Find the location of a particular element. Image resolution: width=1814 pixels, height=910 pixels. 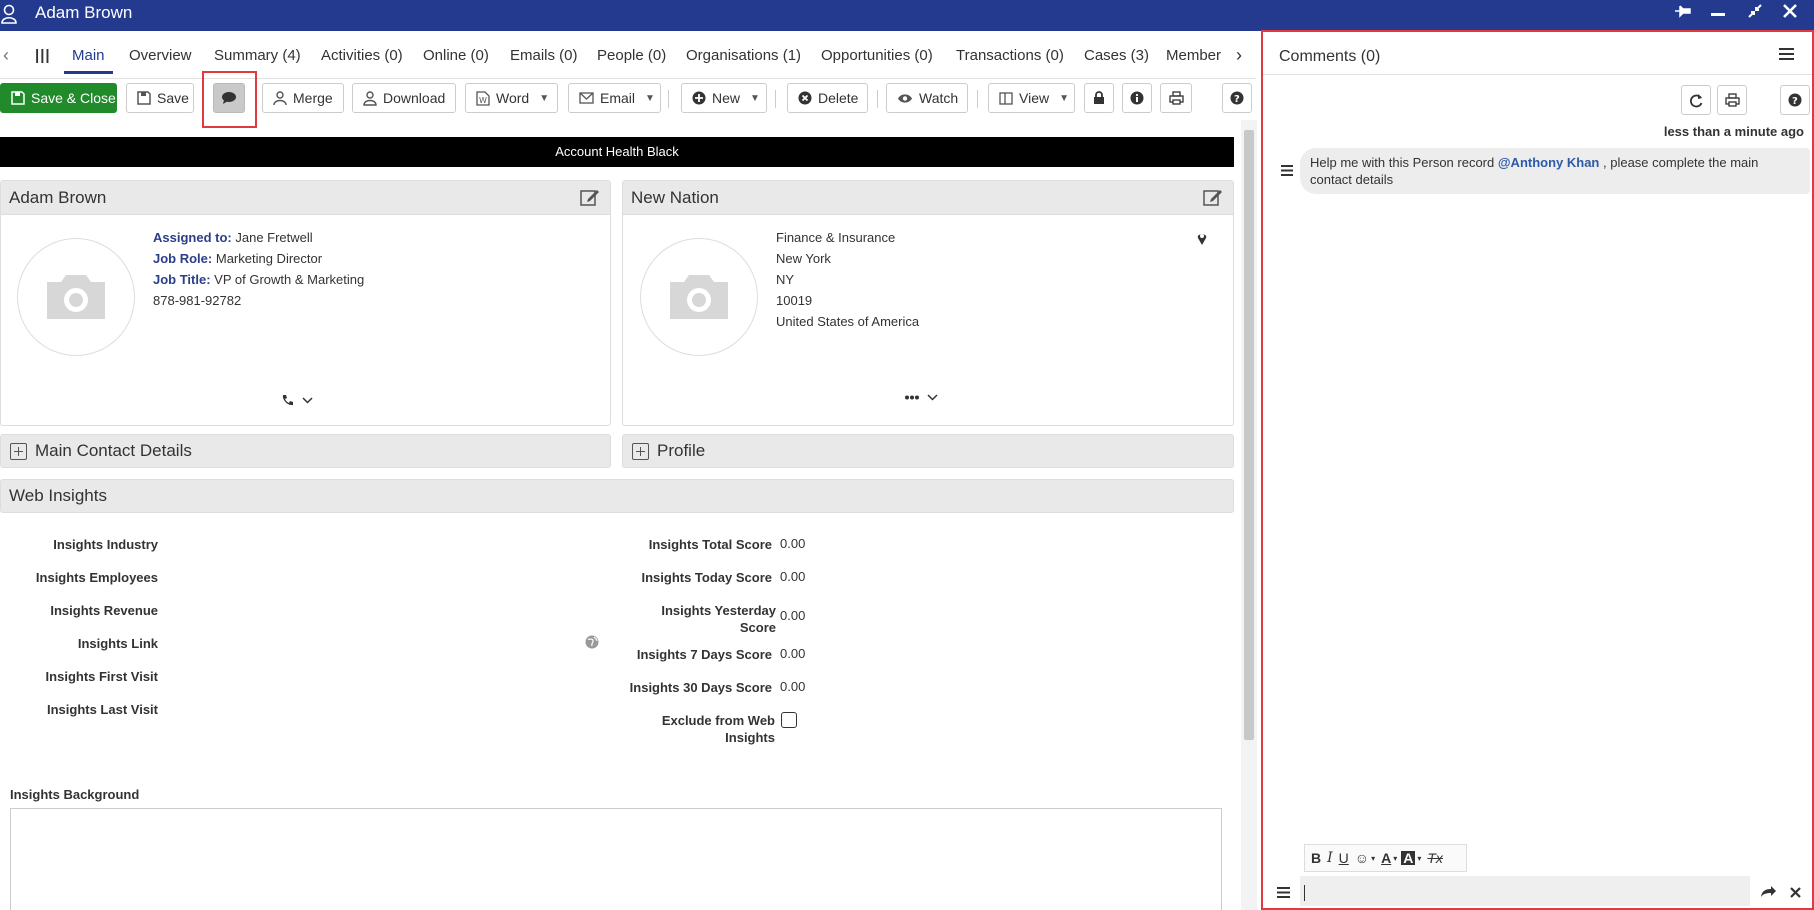

window-title: Adam Brown is located at coordinates (84, 12).